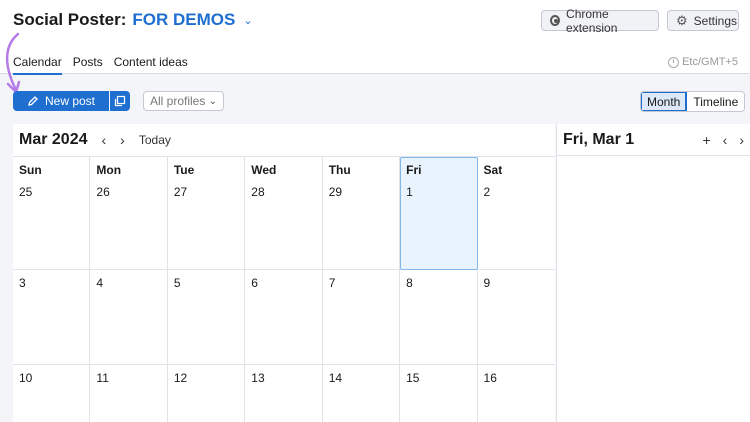 Image resolution: width=750 pixels, height=422 pixels. I want to click on day-cell: 7, so click(361, 317).